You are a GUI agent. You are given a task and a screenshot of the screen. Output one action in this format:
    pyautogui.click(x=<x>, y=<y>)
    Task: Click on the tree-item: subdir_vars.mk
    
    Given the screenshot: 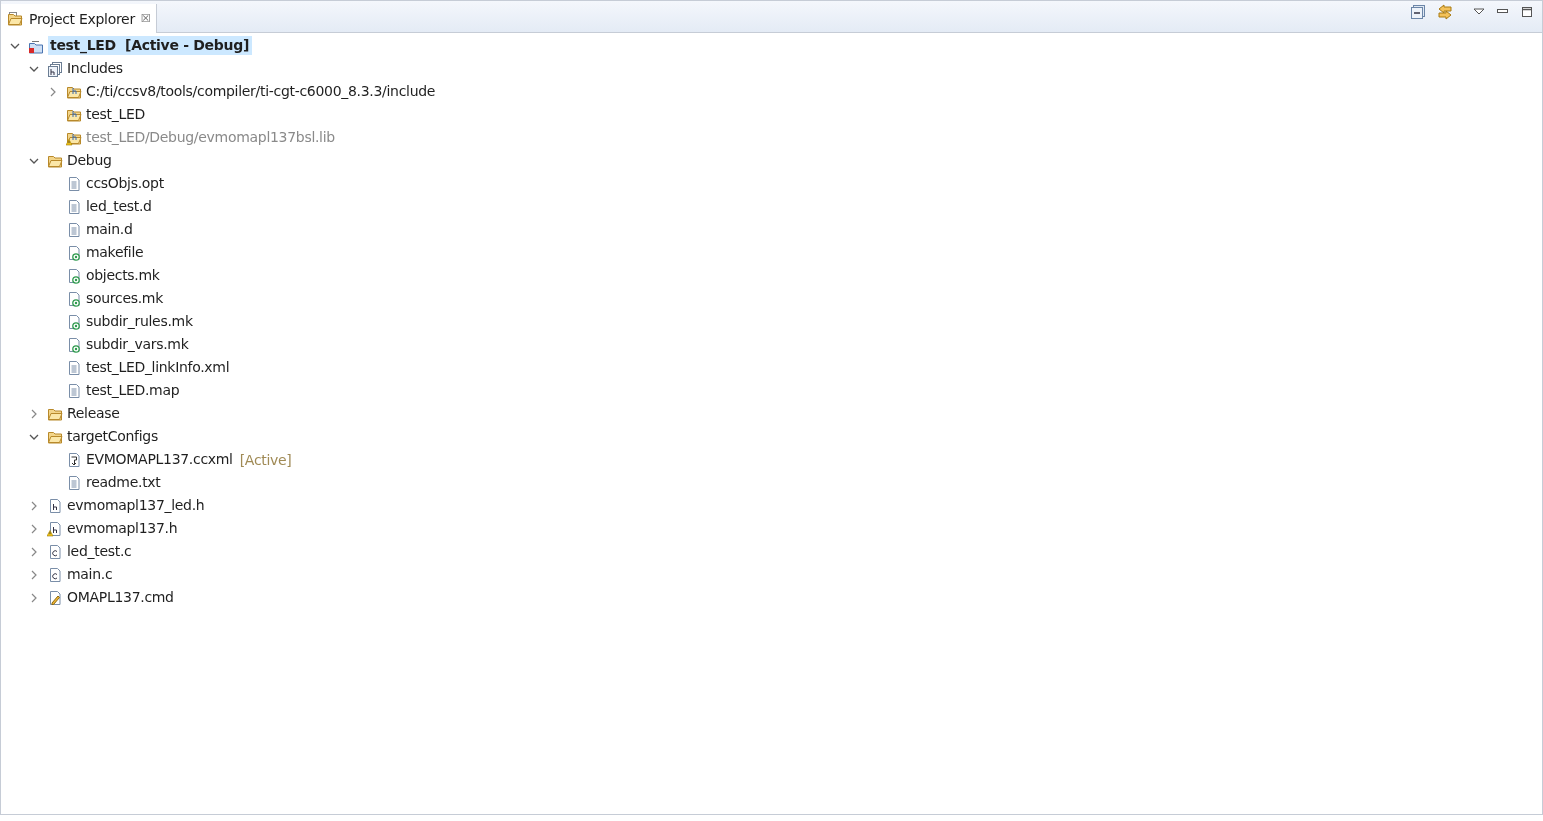 What is the action you would take?
    pyautogui.click(x=139, y=344)
    